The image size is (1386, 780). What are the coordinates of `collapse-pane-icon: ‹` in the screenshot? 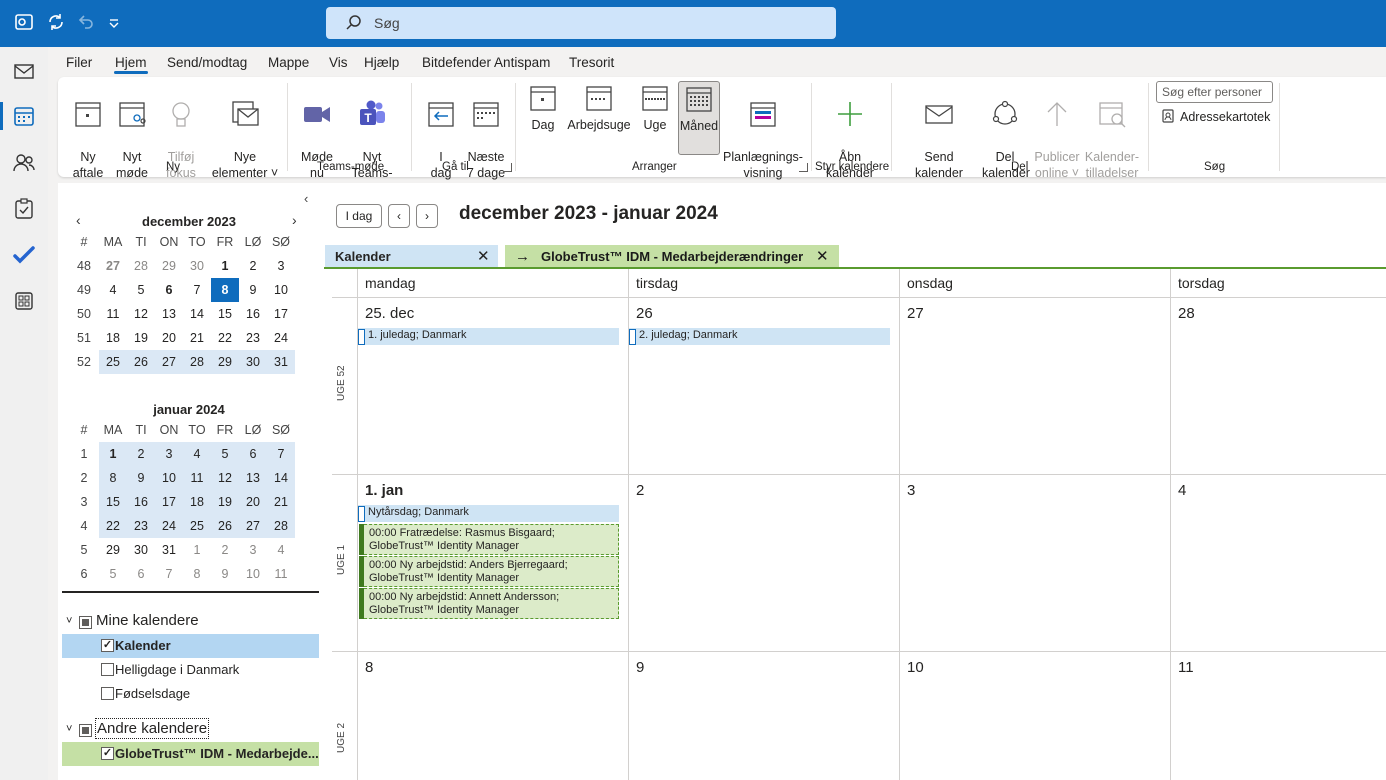 It's located at (306, 198).